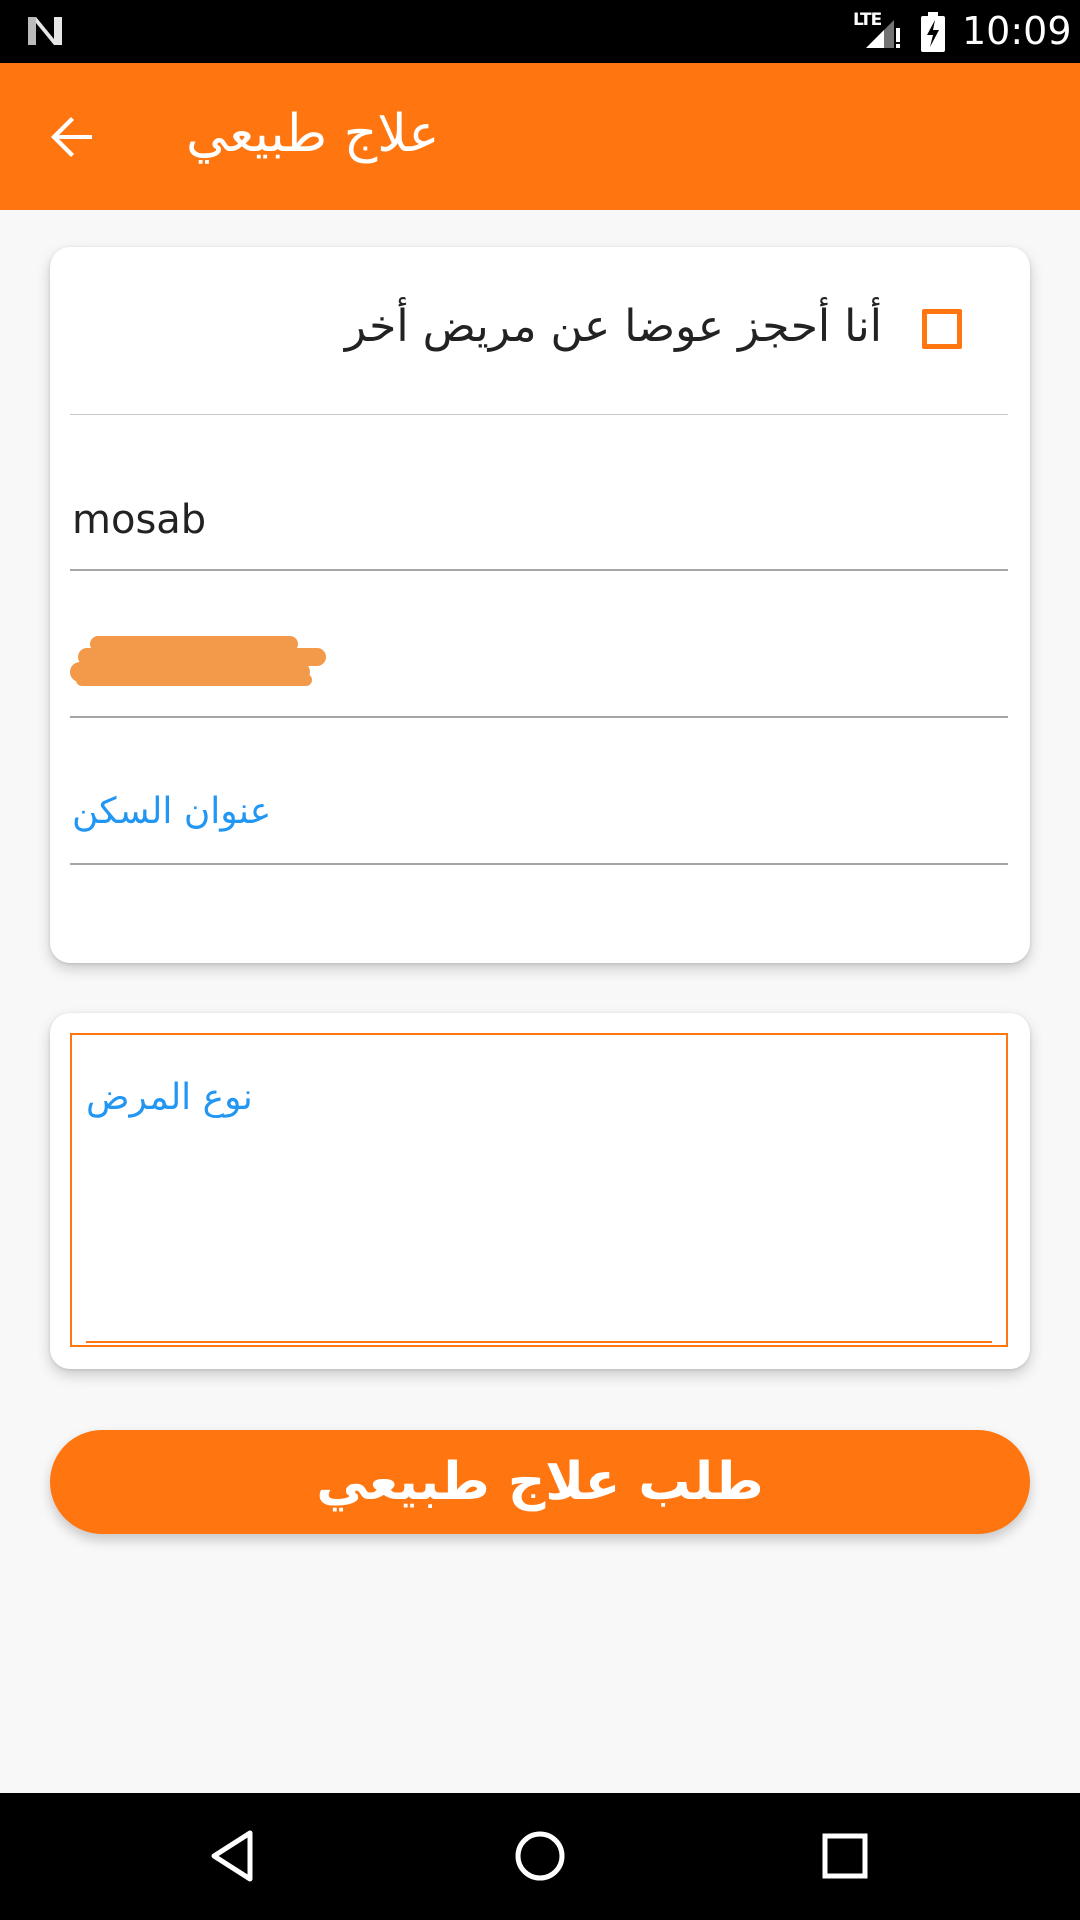  Describe the element at coordinates (72, 137) in the screenshot. I see `arrow-back-icon` at that location.